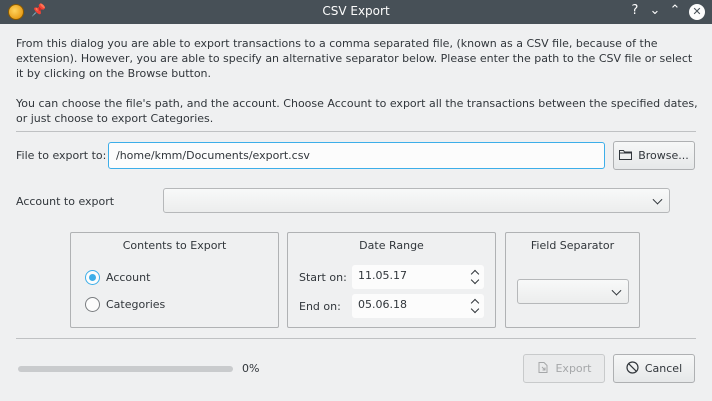  I want to click on file-label: File to export to:, so click(61, 155).